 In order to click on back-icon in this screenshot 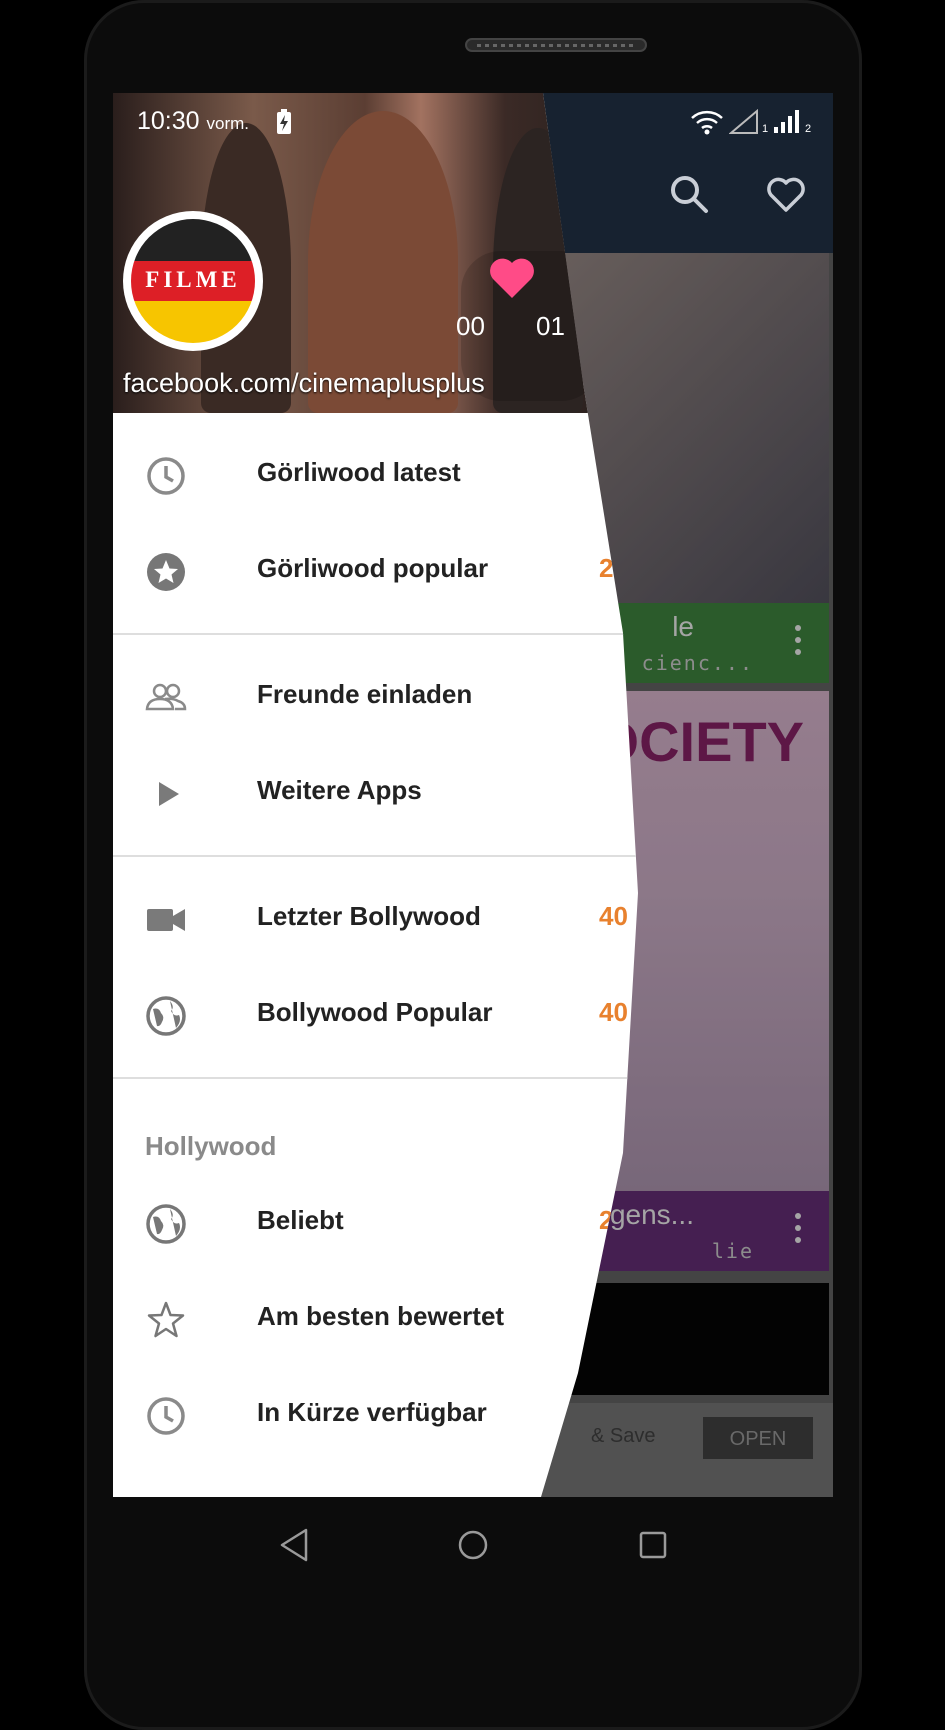, I will do `click(294, 1545)`.